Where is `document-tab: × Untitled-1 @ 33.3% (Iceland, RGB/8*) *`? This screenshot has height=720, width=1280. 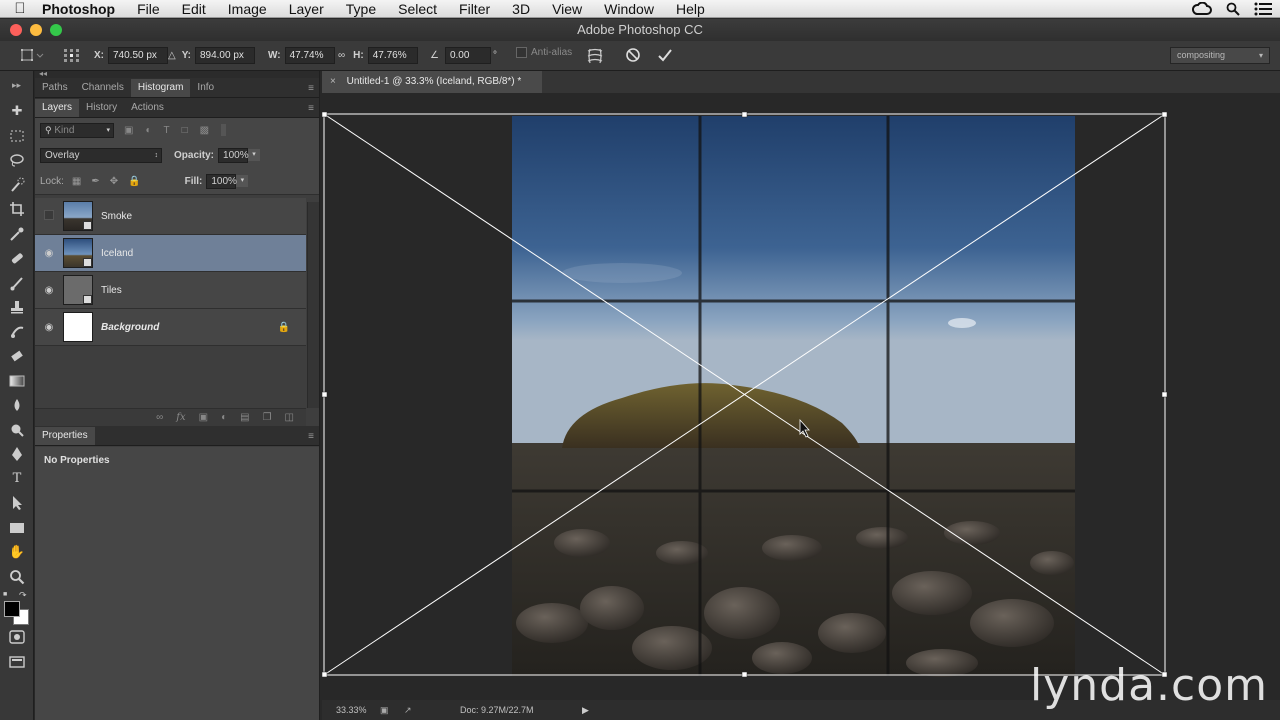
document-tab: × Untitled-1 @ 33.3% (Iceland, RGB/8*) * is located at coordinates (432, 82).